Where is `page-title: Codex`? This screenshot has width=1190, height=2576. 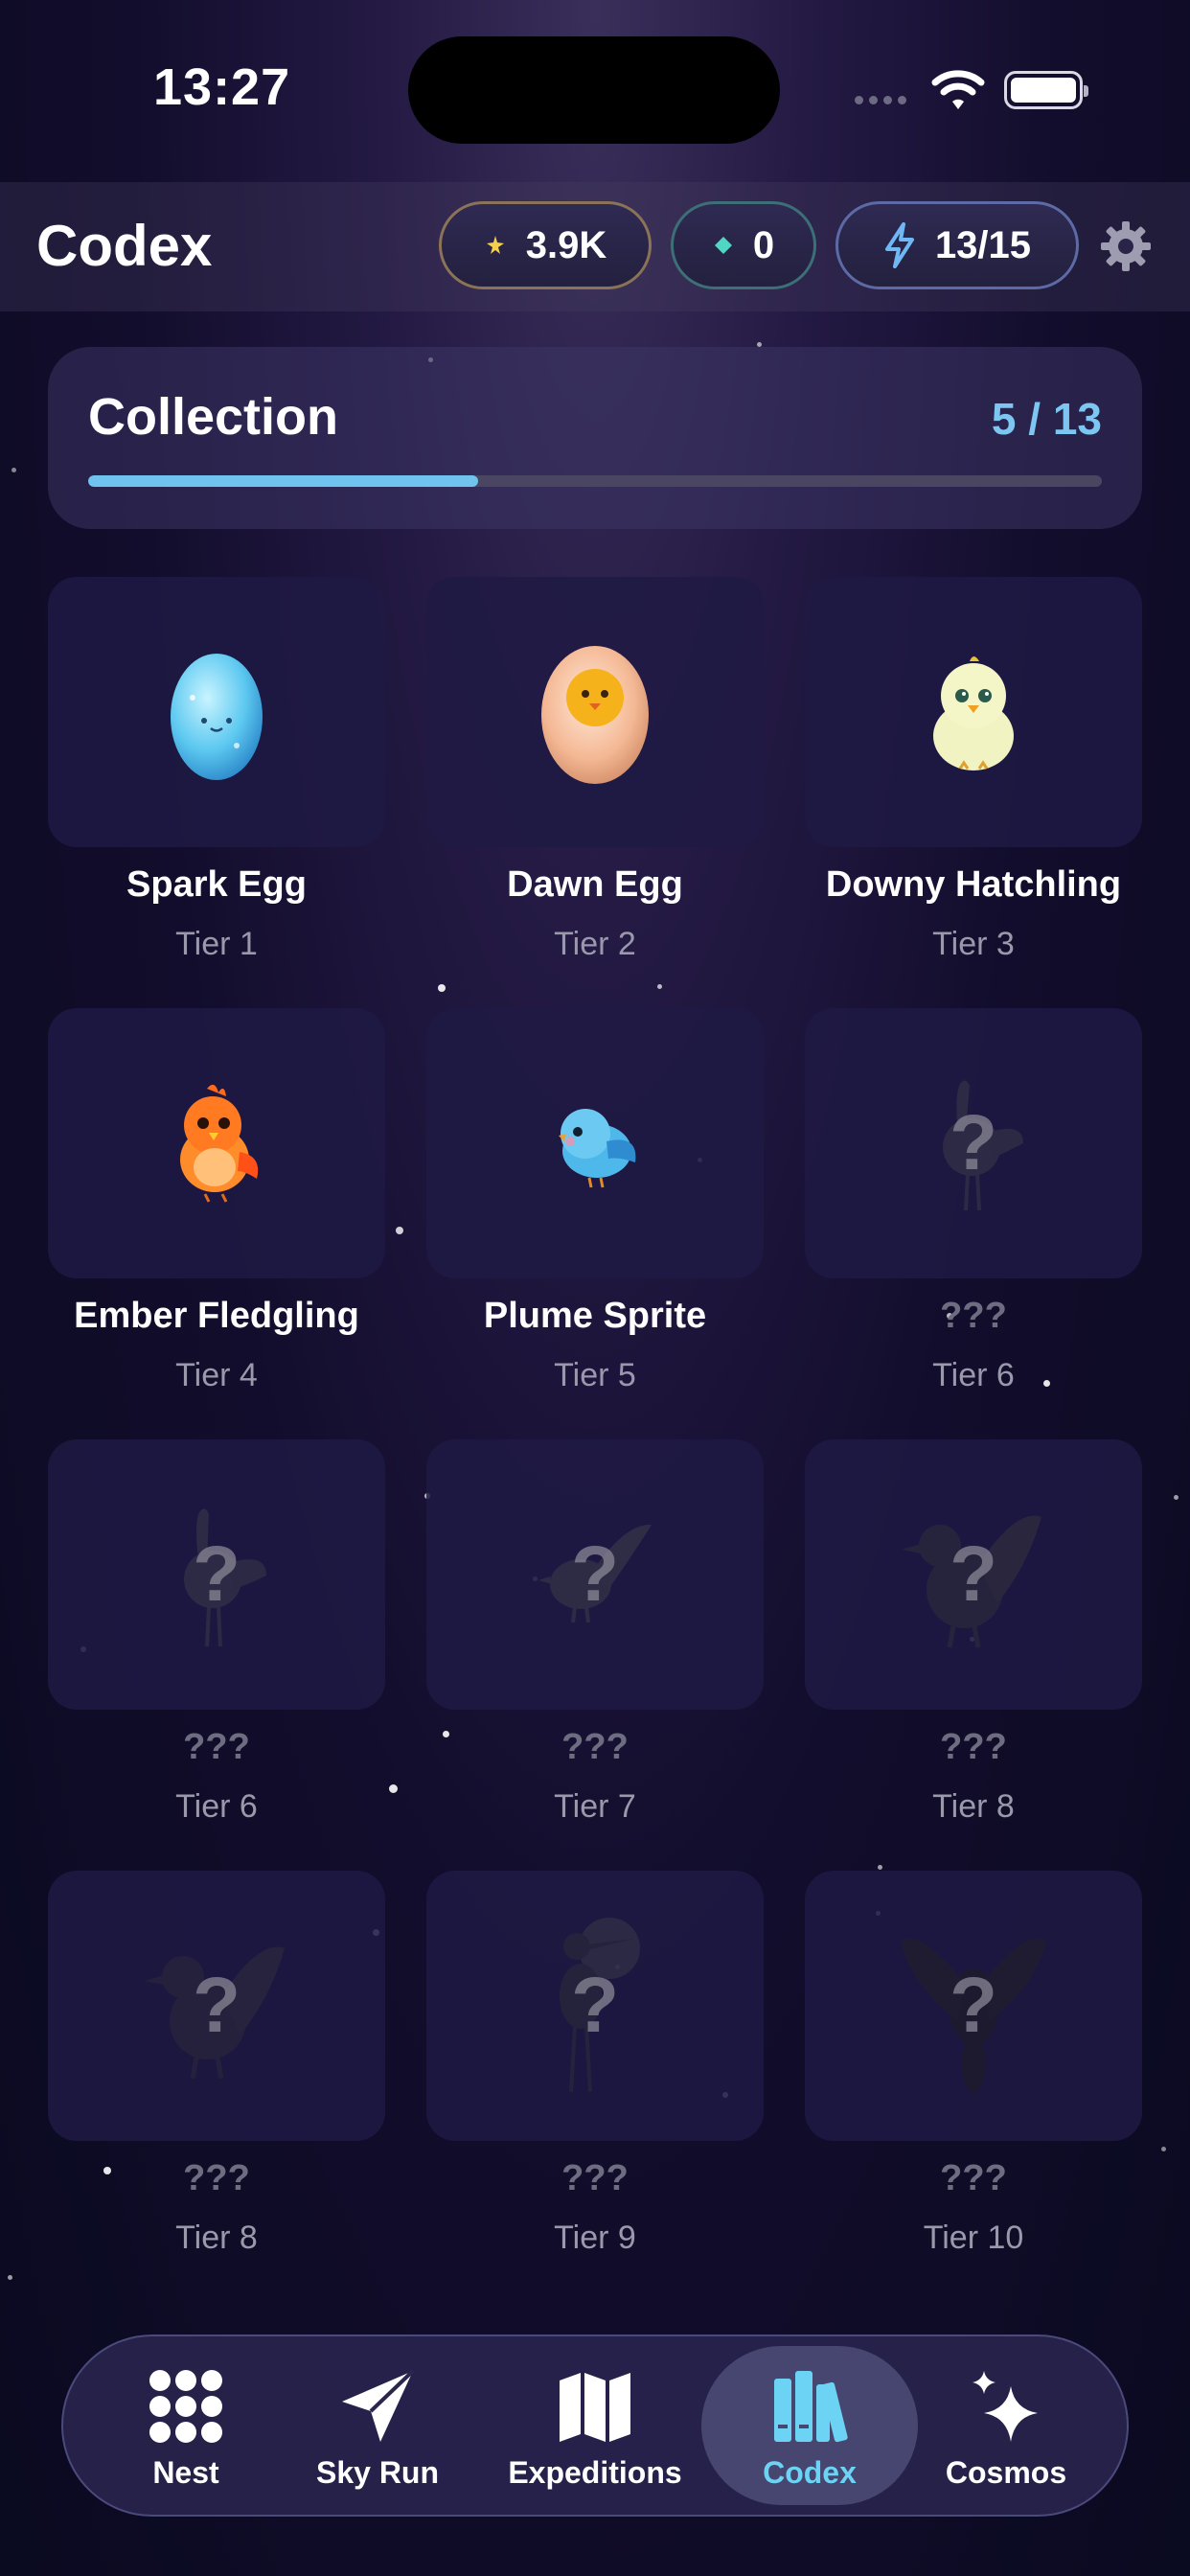
page-title: Codex is located at coordinates (125, 246).